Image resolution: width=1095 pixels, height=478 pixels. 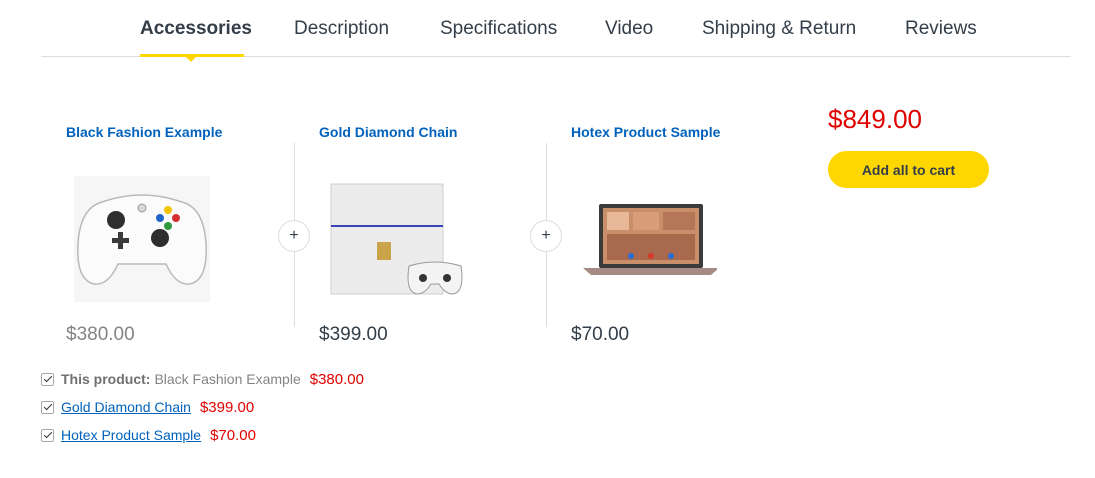 I want to click on checklist-item: Hotex Product Sample $70.00, so click(x=148, y=435).